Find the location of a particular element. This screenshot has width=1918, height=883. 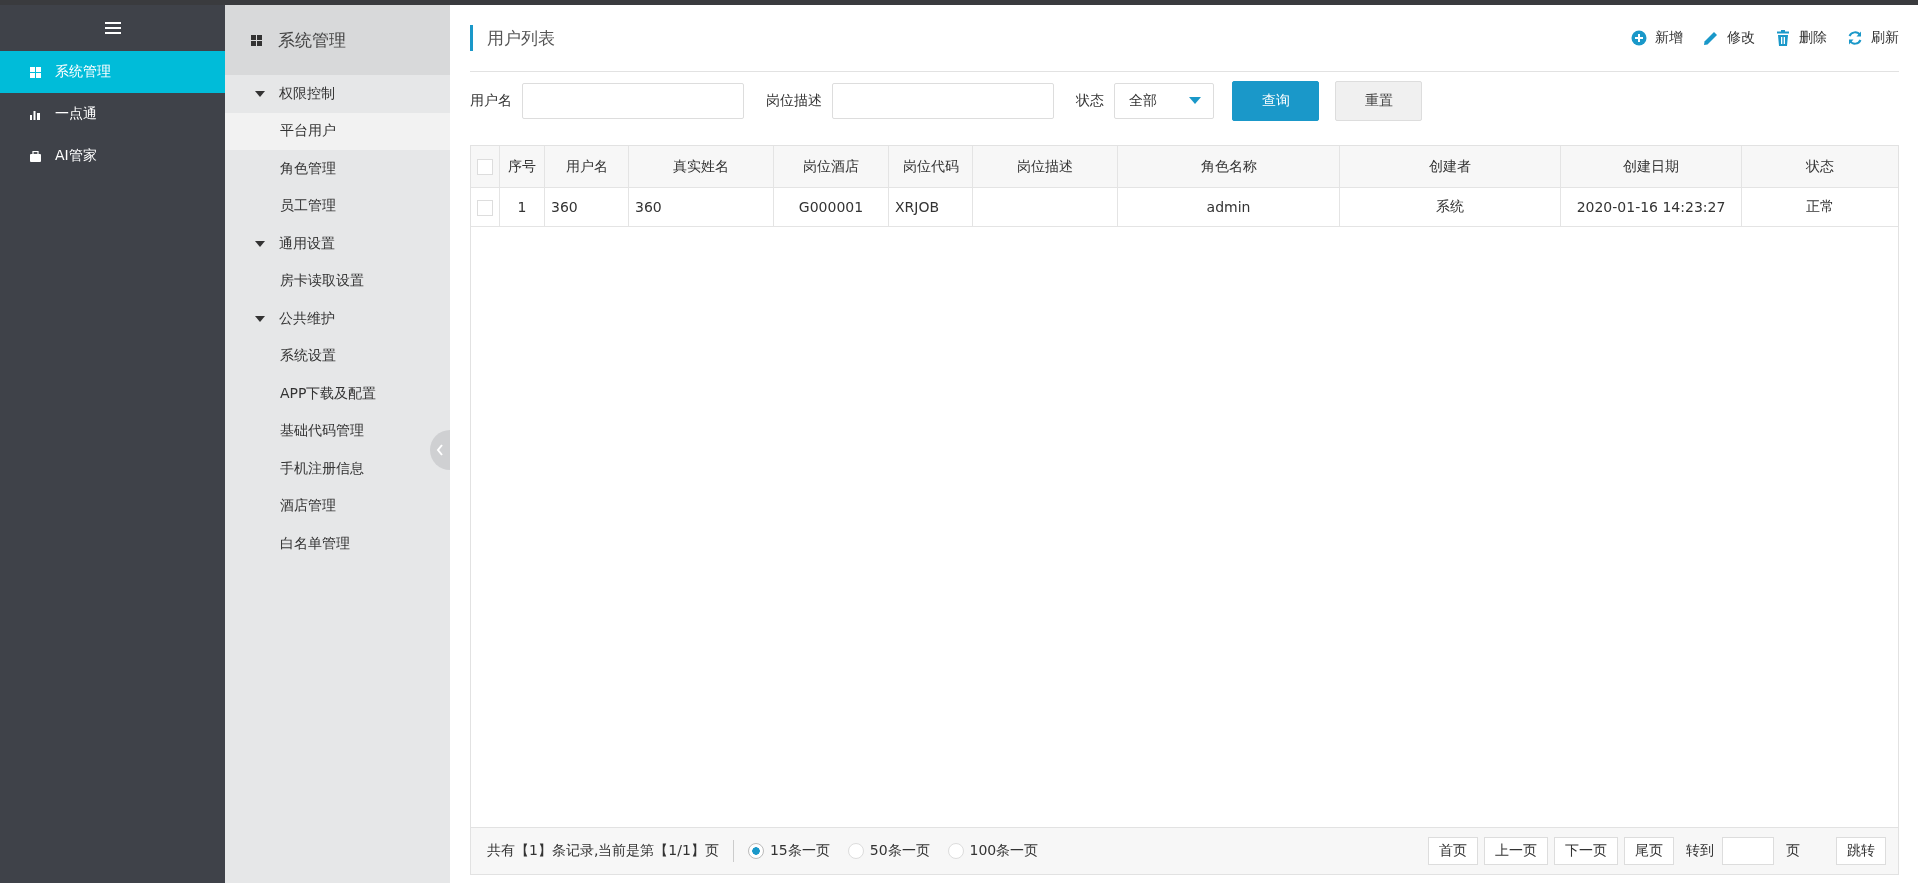

field-label: 岗位描述 is located at coordinates (794, 101).